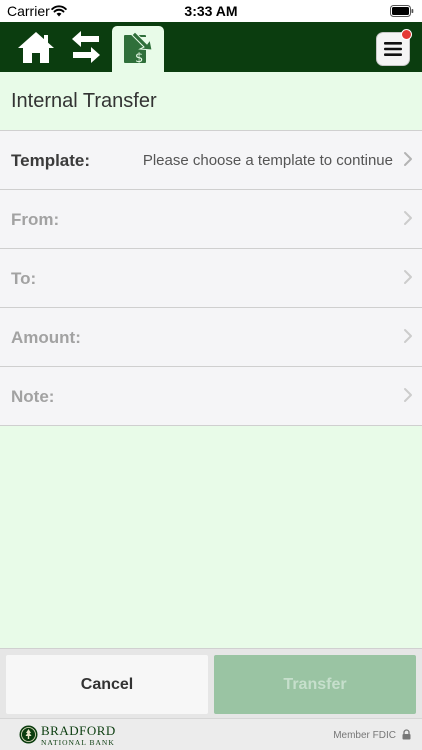 This screenshot has width=422, height=750. Describe the element at coordinates (211, 337) in the screenshot. I see `amount-row: Amount:` at that location.